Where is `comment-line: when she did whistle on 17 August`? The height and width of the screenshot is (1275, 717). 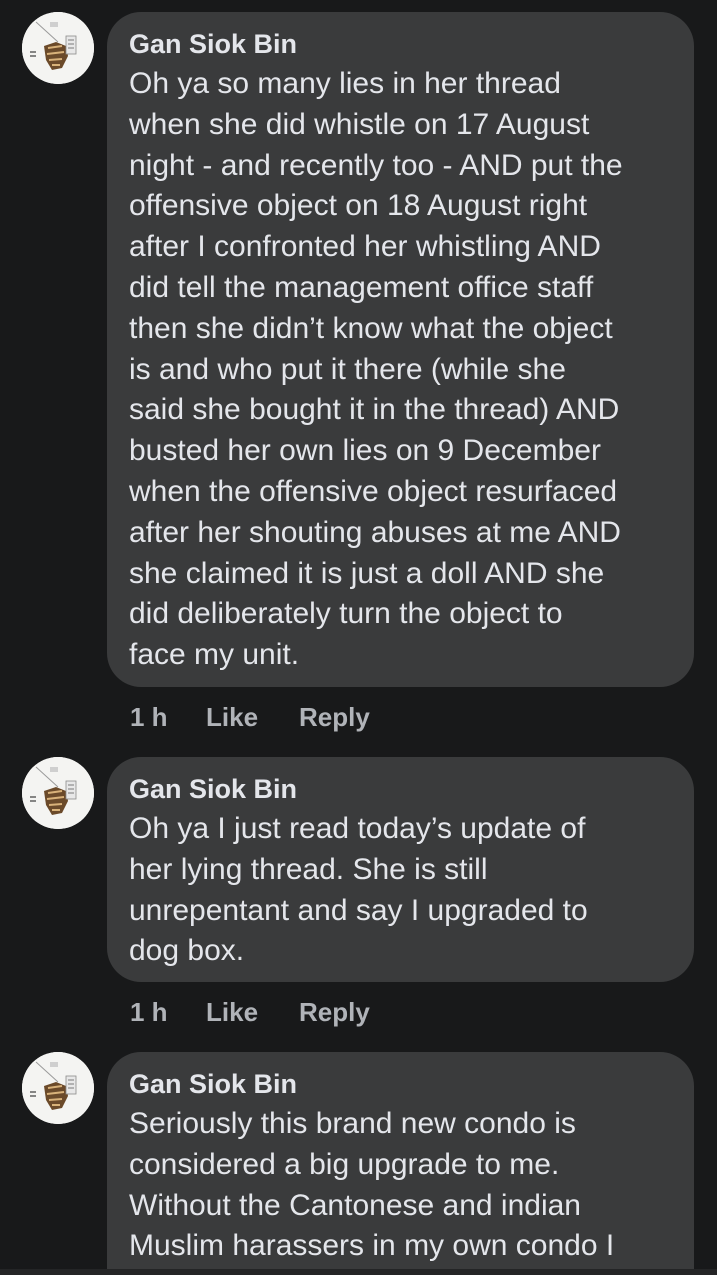
comment-line: when she did whistle on 17 August is located at coordinates (359, 124).